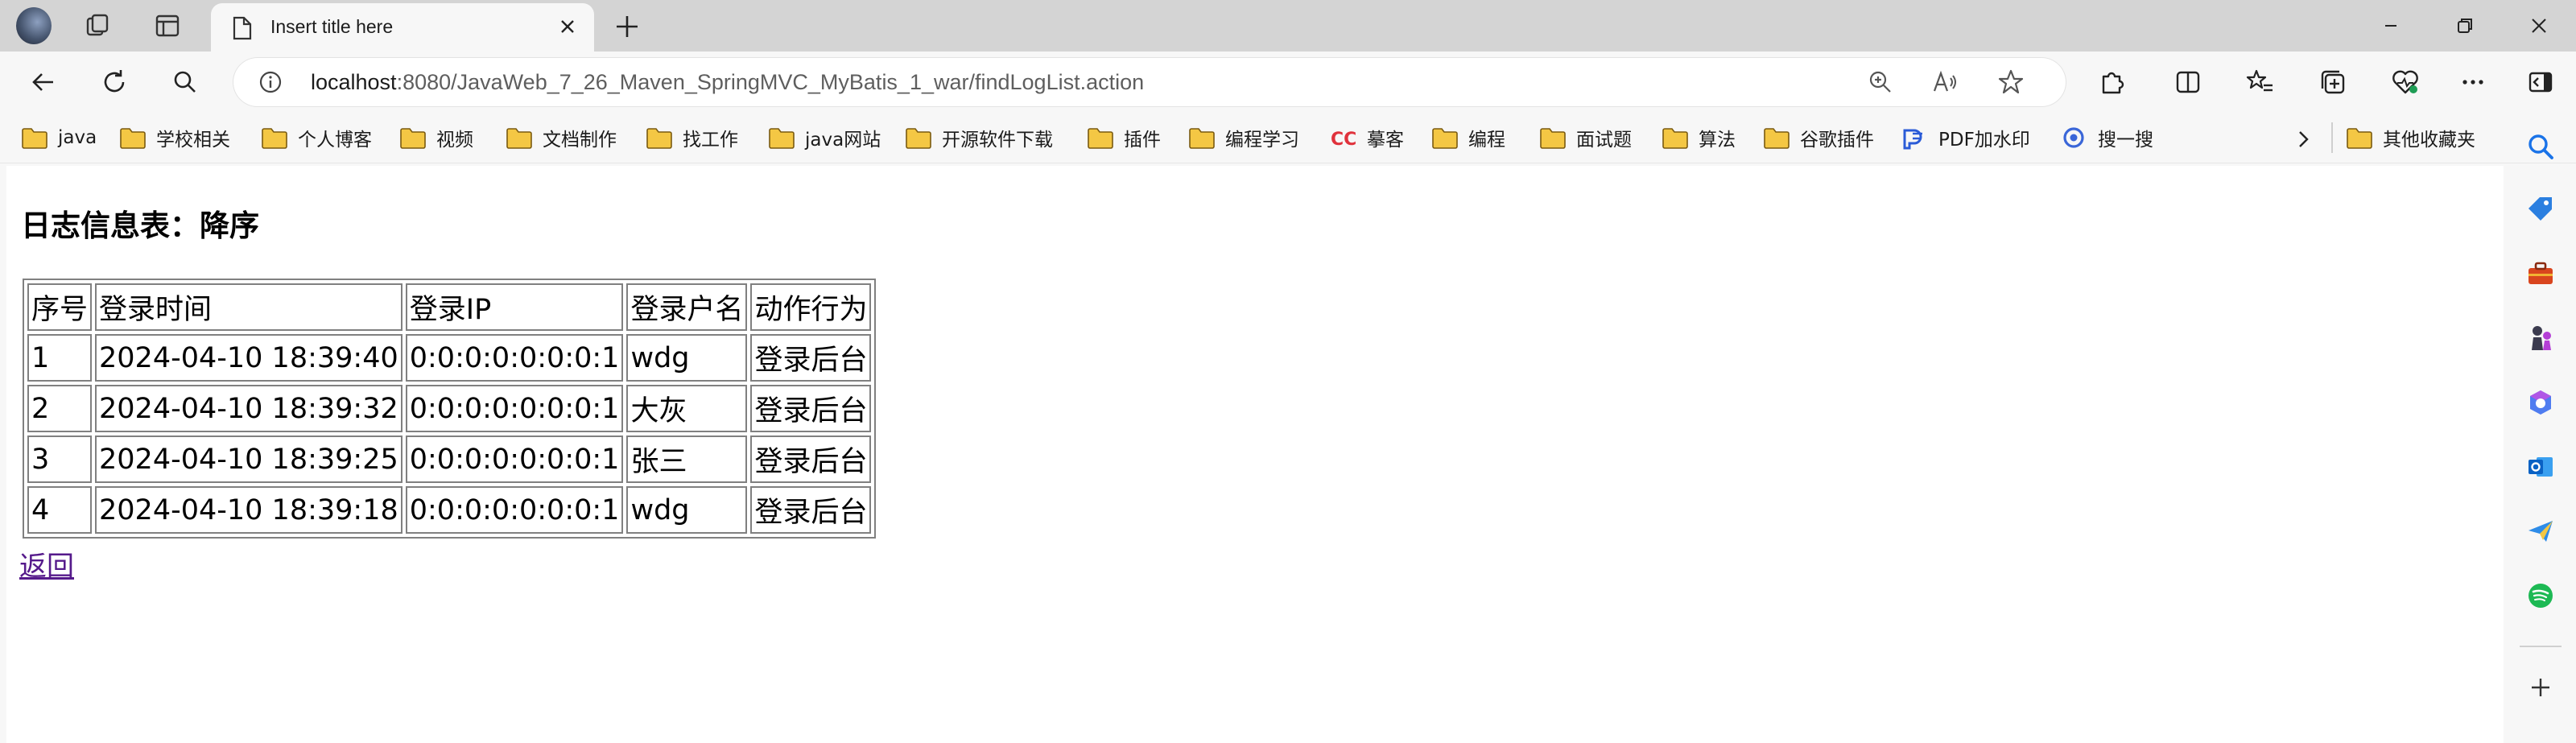 The height and width of the screenshot is (743, 2576). What do you see at coordinates (2540, 210) in the screenshot?
I see `sidebar-shopping-button` at bounding box center [2540, 210].